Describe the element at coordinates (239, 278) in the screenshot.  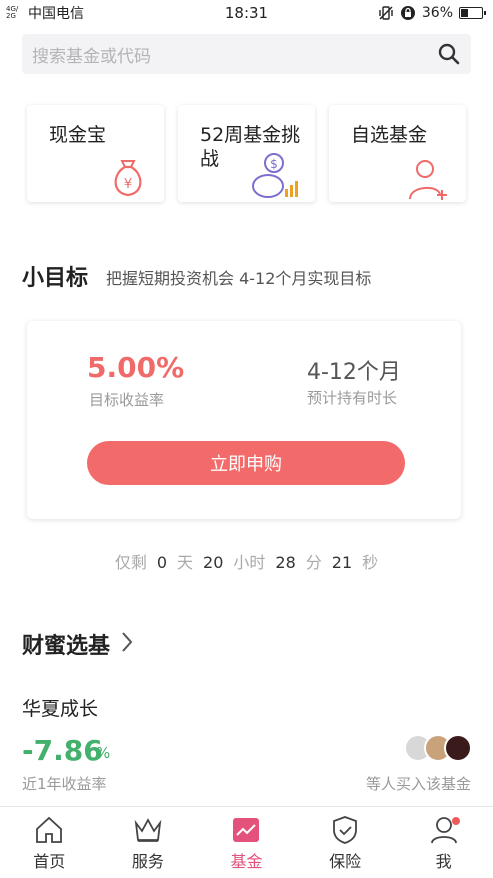
I see `section-subtitle: 把握短期投资机会 4-12个月实现目标` at that location.